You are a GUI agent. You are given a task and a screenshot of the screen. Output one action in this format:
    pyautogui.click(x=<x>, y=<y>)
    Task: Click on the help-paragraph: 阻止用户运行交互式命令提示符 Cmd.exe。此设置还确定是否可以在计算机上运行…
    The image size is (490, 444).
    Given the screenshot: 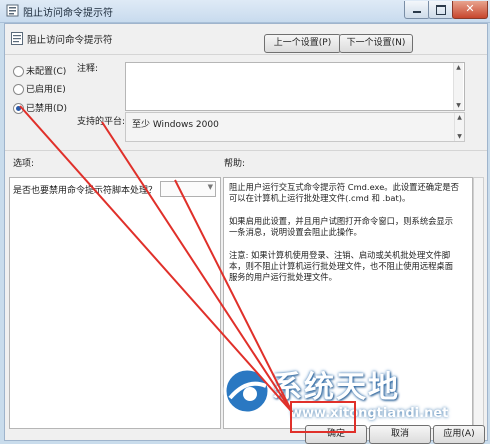 What is the action you would take?
    pyautogui.click(x=344, y=193)
    